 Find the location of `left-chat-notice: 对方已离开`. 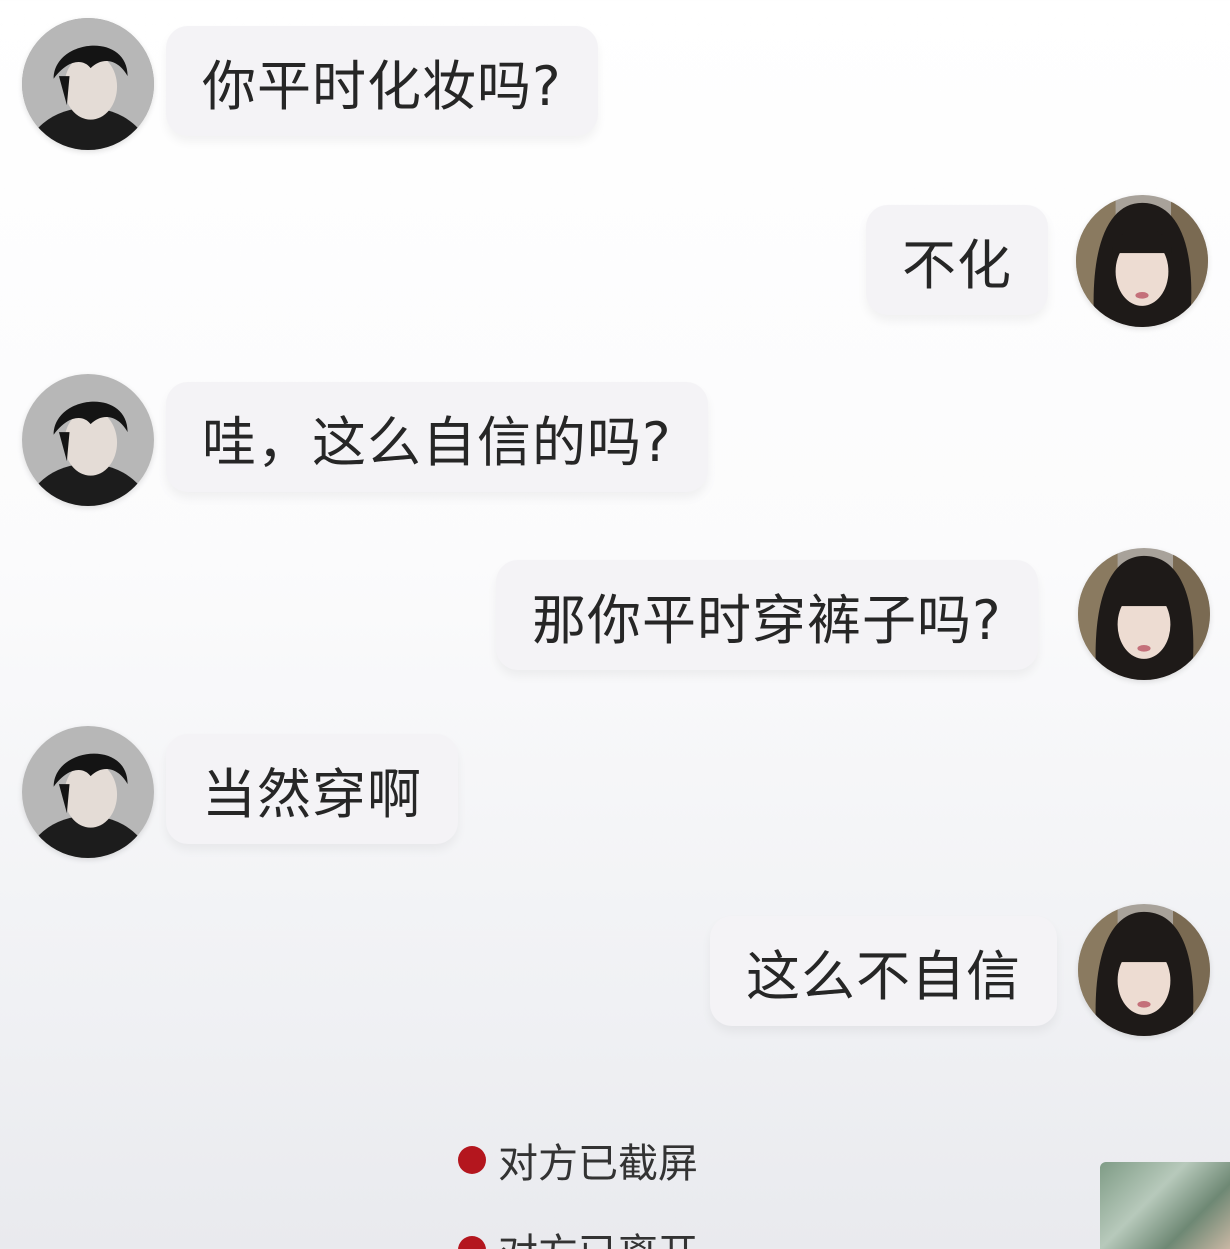

left-chat-notice: 对方已离开 is located at coordinates (578, 1234).